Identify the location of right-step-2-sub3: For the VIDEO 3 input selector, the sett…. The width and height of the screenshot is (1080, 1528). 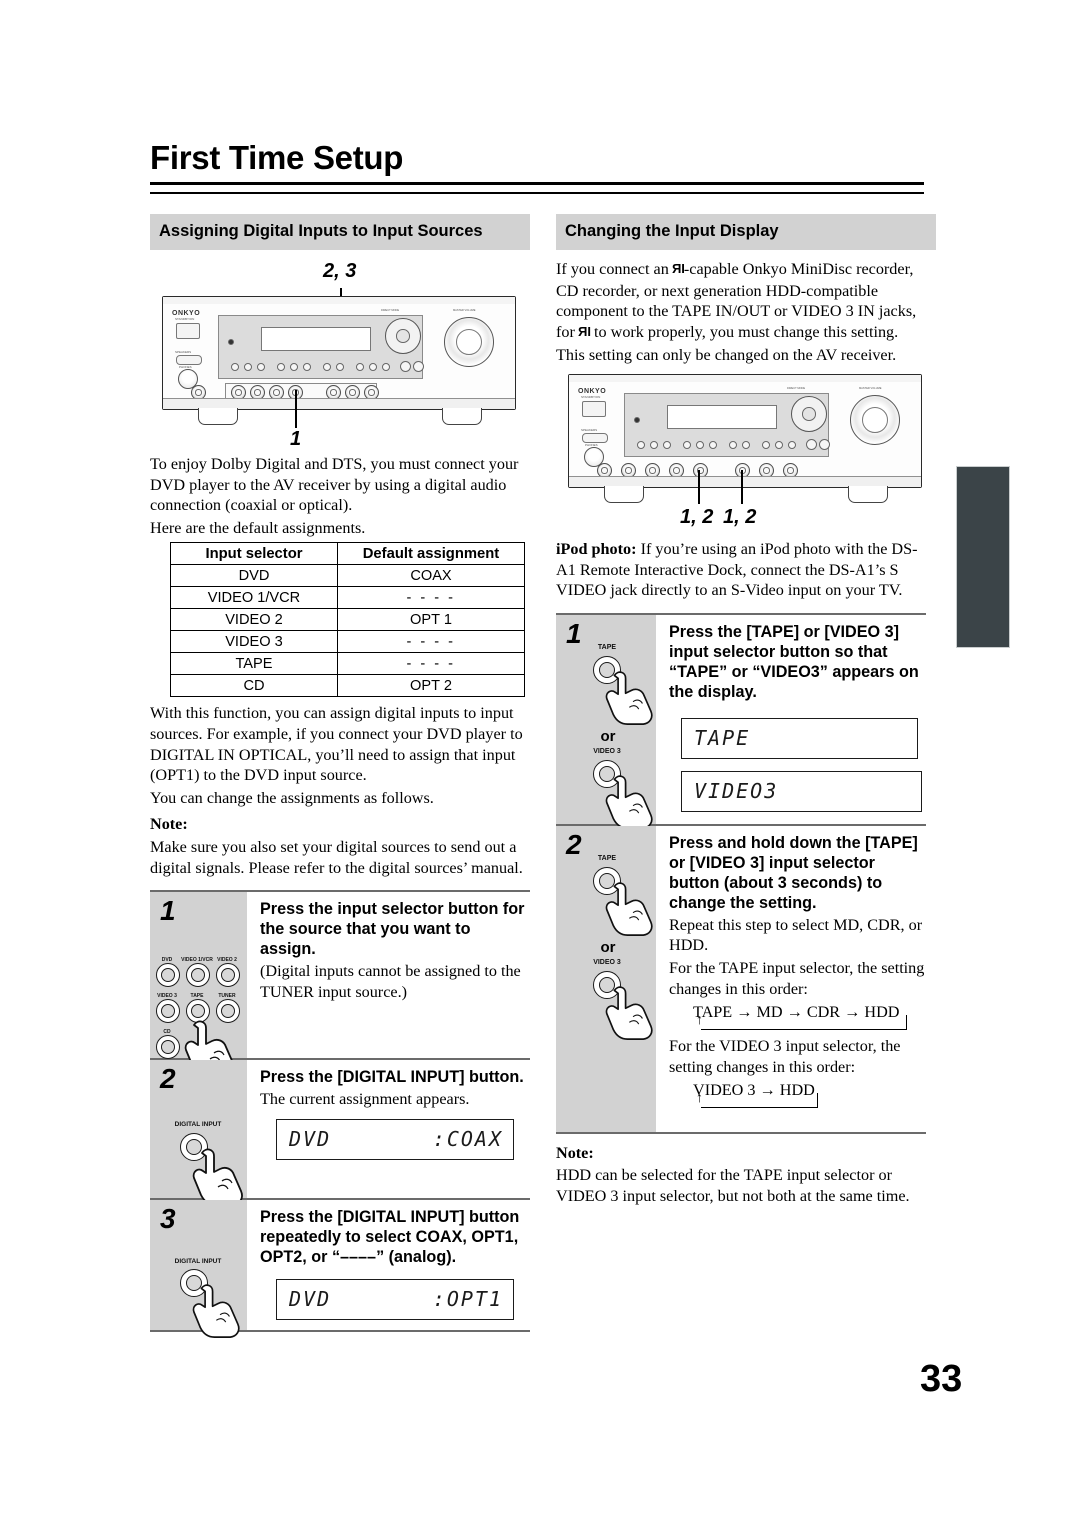
(785, 1056).